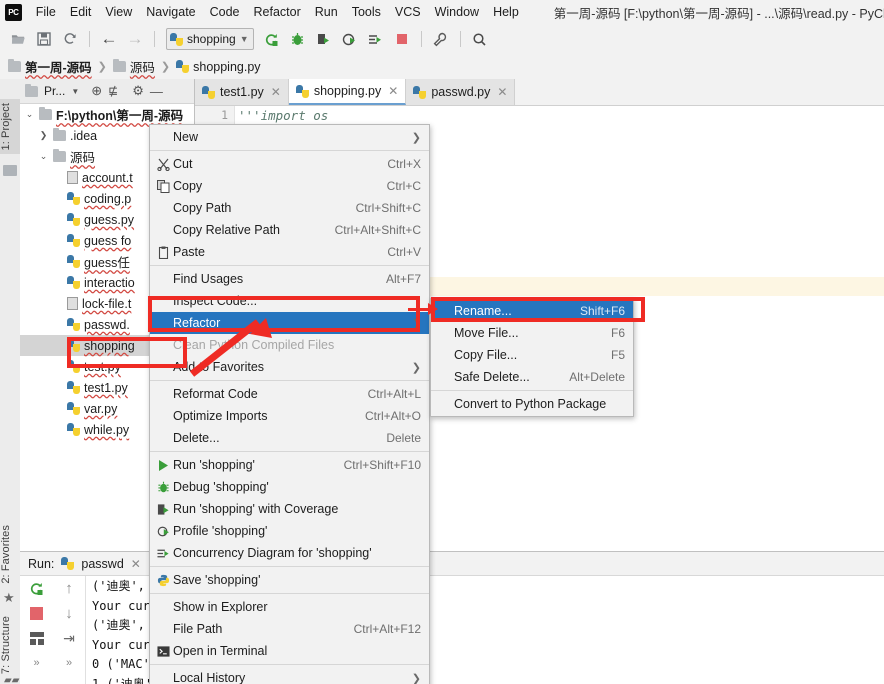 This screenshot has width=884, height=684. Describe the element at coordinates (457, 12) in the screenshot. I see `menu-window: Window` at that location.